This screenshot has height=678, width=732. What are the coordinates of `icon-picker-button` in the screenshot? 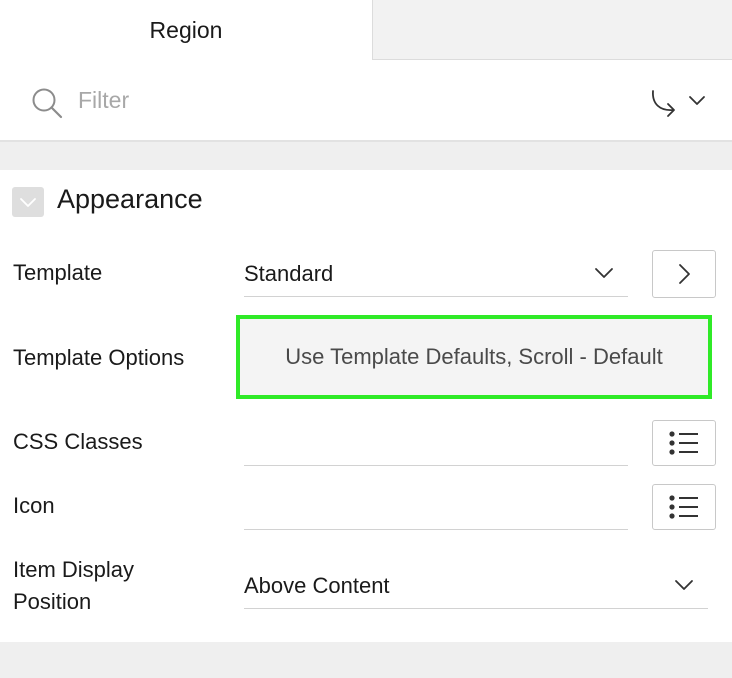 It's located at (684, 507).